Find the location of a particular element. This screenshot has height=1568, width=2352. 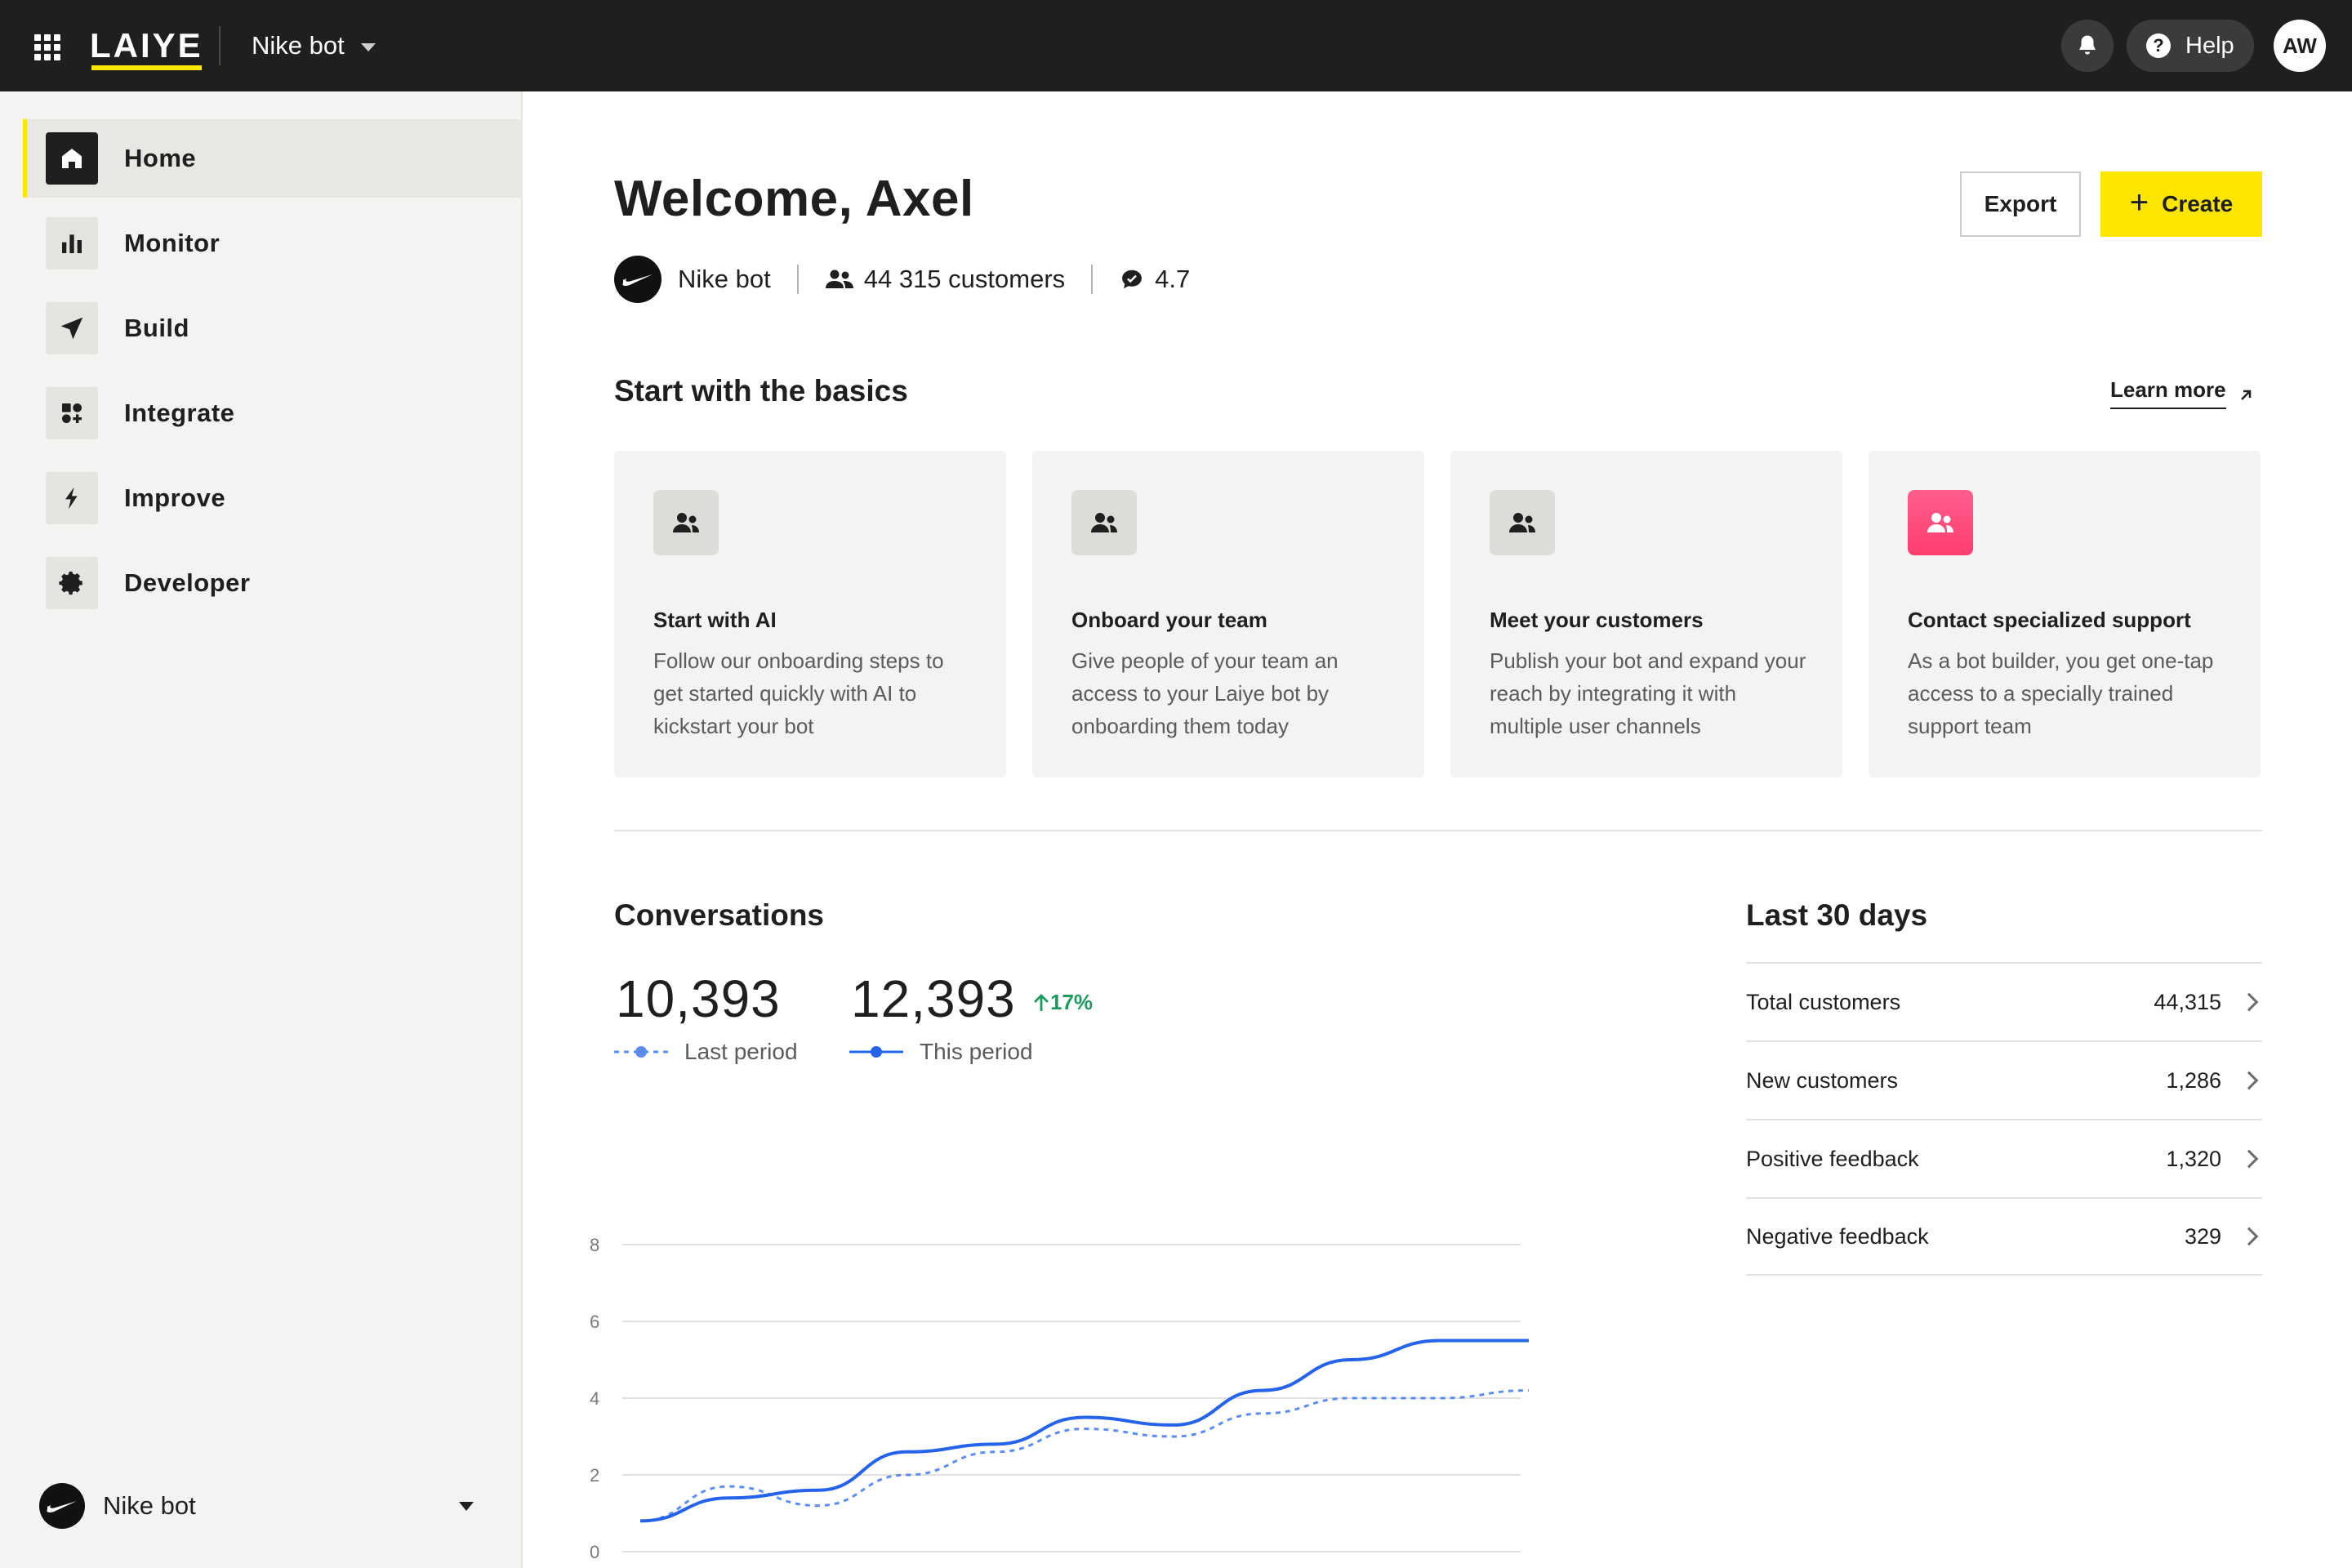

learn-more-link: Learn more is located at coordinates (2182, 393).